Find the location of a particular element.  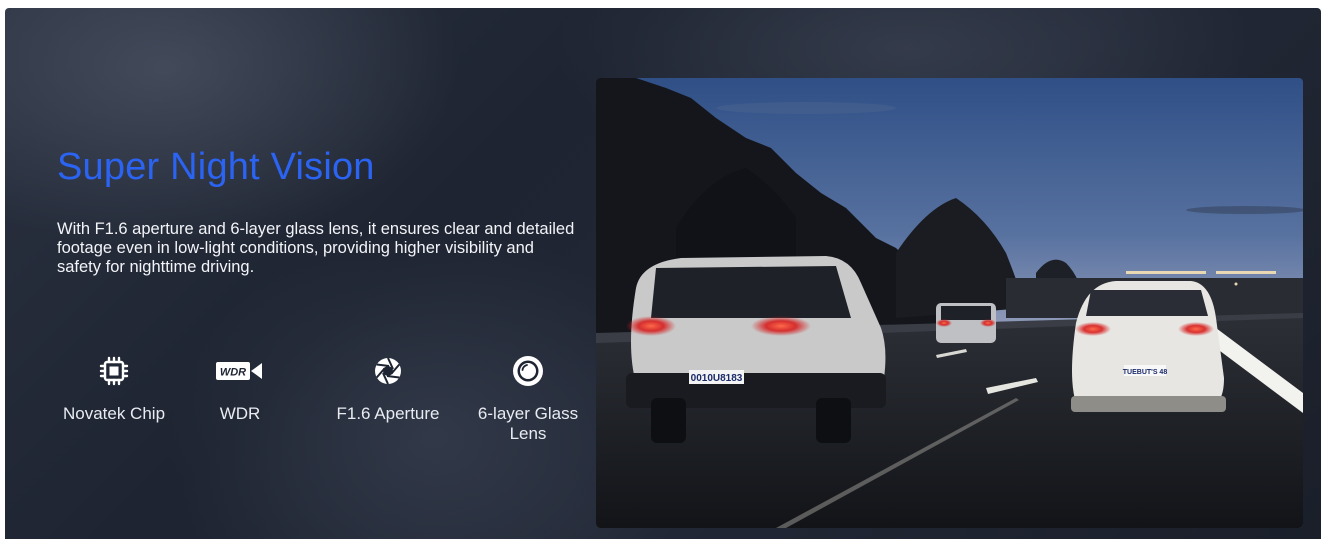

chip-icon is located at coordinates (114, 373).